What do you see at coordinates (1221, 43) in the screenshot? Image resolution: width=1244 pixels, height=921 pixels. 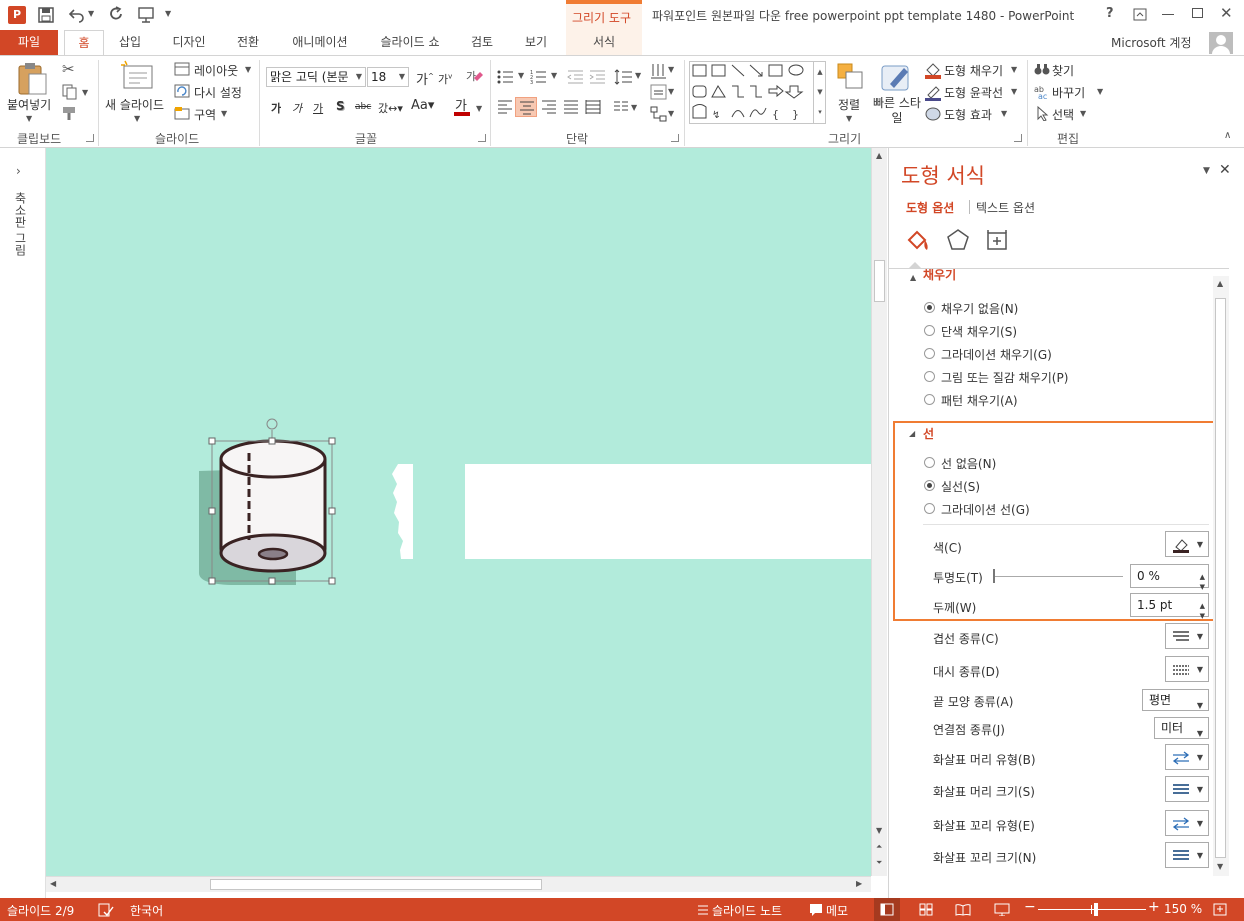 I see `avatar` at bounding box center [1221, 43].